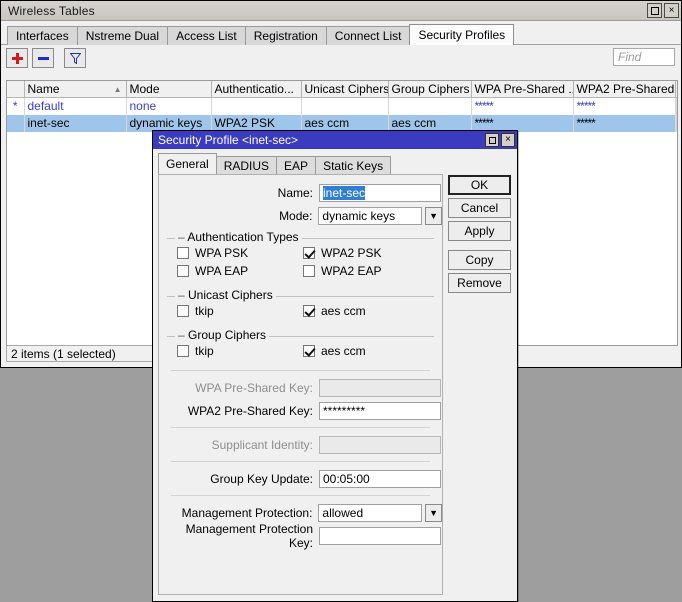  I want to click on table-row: * default none ***** *****, so click(342, 106).